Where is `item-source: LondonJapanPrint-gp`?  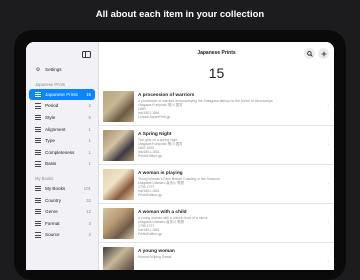 item-source: LondonJapanPrint-gp is located at coordinates (154, 117).